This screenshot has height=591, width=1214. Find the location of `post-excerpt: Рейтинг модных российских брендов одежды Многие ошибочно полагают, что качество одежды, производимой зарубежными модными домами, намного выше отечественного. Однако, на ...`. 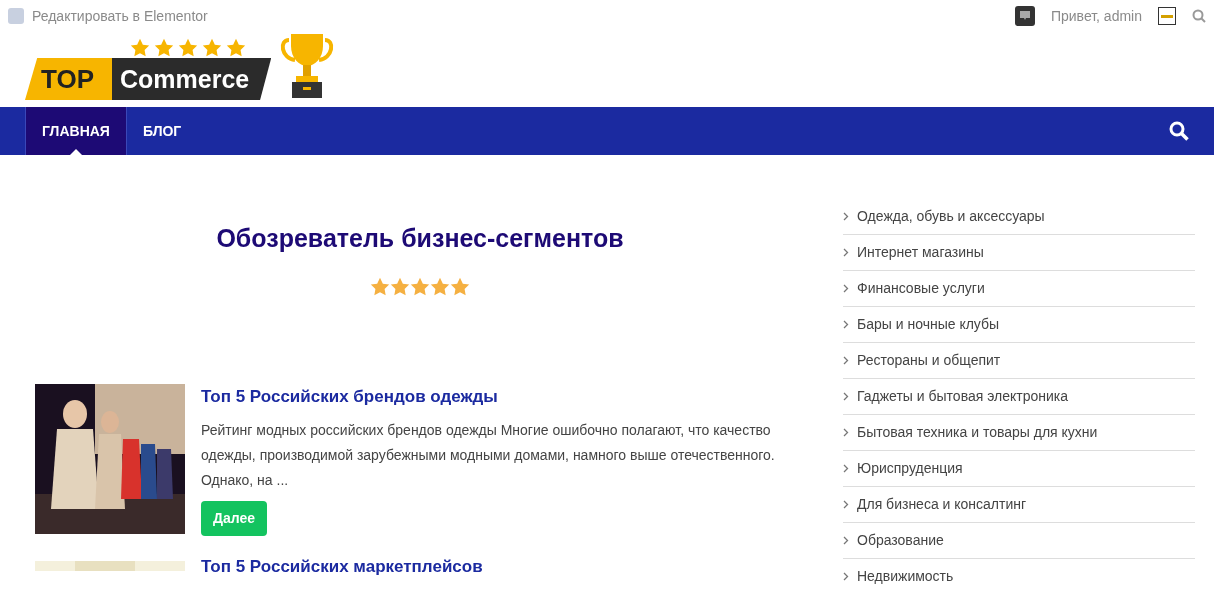

post-excerpt: Рейтинг модных российских брендов одежды Многие ошибочно полагают, что качество одежды, производимой зарубежными модными домами, намного выше отечественного. Однако, на ... is located at coordinates (488, 455).